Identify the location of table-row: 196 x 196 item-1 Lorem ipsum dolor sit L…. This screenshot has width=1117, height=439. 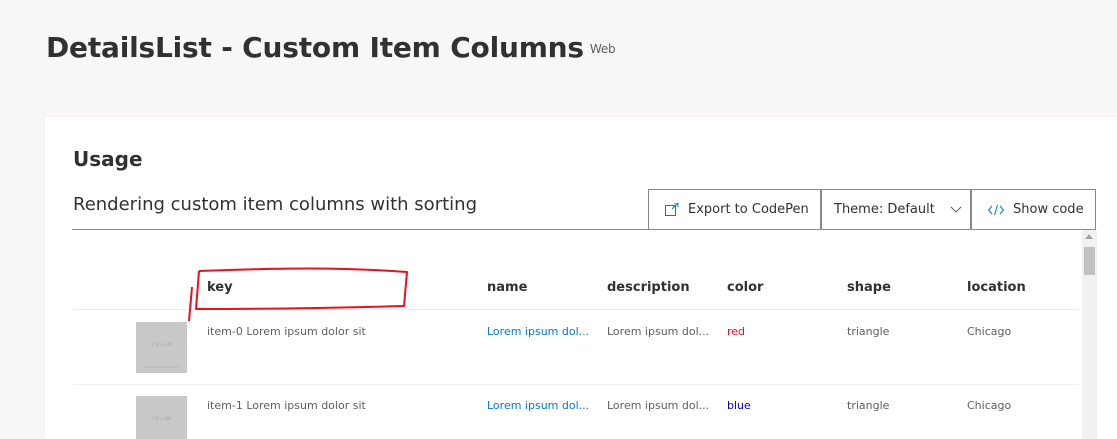
(576, 412).